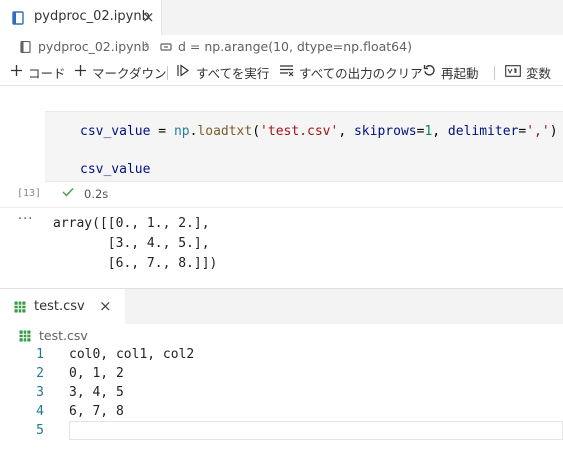  Describe the element at coordinates (63, 335) in the screenshot. I see `breadcrumb-file: test.csv` at that location.